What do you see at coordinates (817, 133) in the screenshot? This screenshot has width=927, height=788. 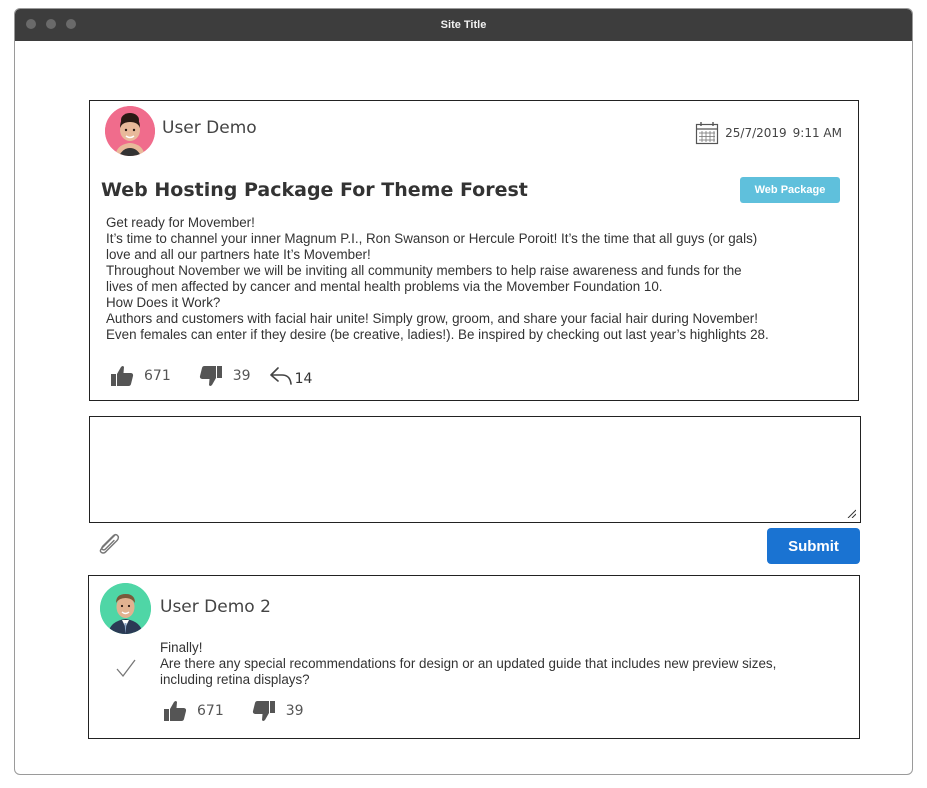 I see `post-time-value: 9:11 AM` at bounding box center [817, 133].